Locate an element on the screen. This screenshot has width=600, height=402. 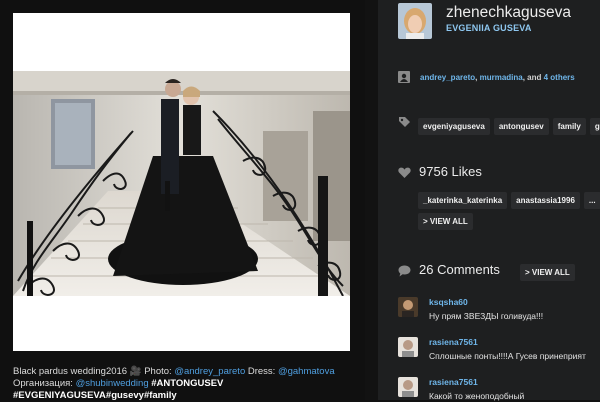
tag-chip: family is located at coordinates (569, 126).